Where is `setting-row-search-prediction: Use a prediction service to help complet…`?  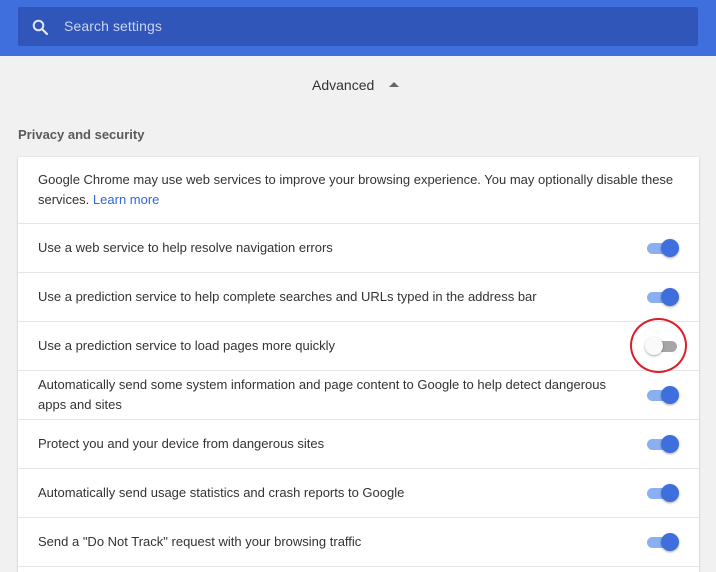 setting-row-search-prediction: Use a prediction service to help complet… is located at coordinates (358, 296).